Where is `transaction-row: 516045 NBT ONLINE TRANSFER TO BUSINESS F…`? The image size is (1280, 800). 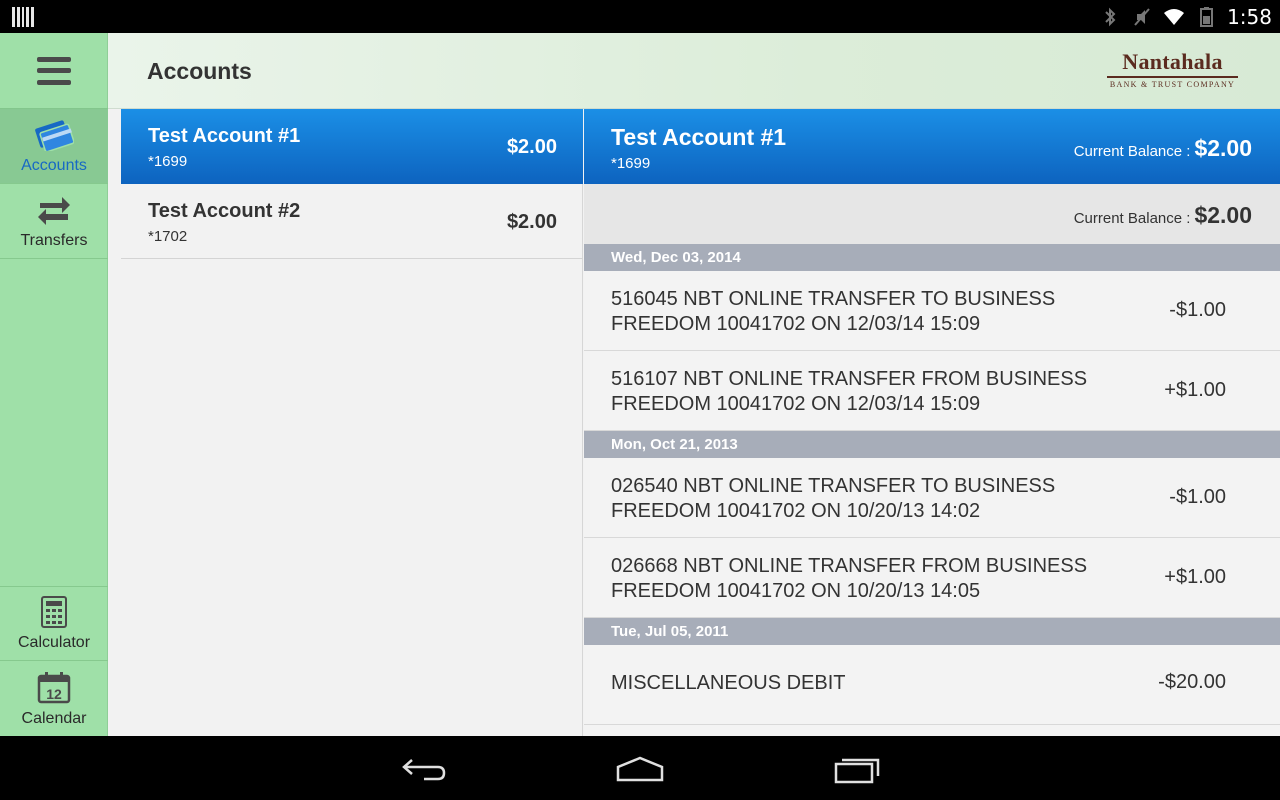
transaction-row: 516045 NBT ONLINE TRANSFER TO BUSINESS F… is located at coordinates (932, 311).